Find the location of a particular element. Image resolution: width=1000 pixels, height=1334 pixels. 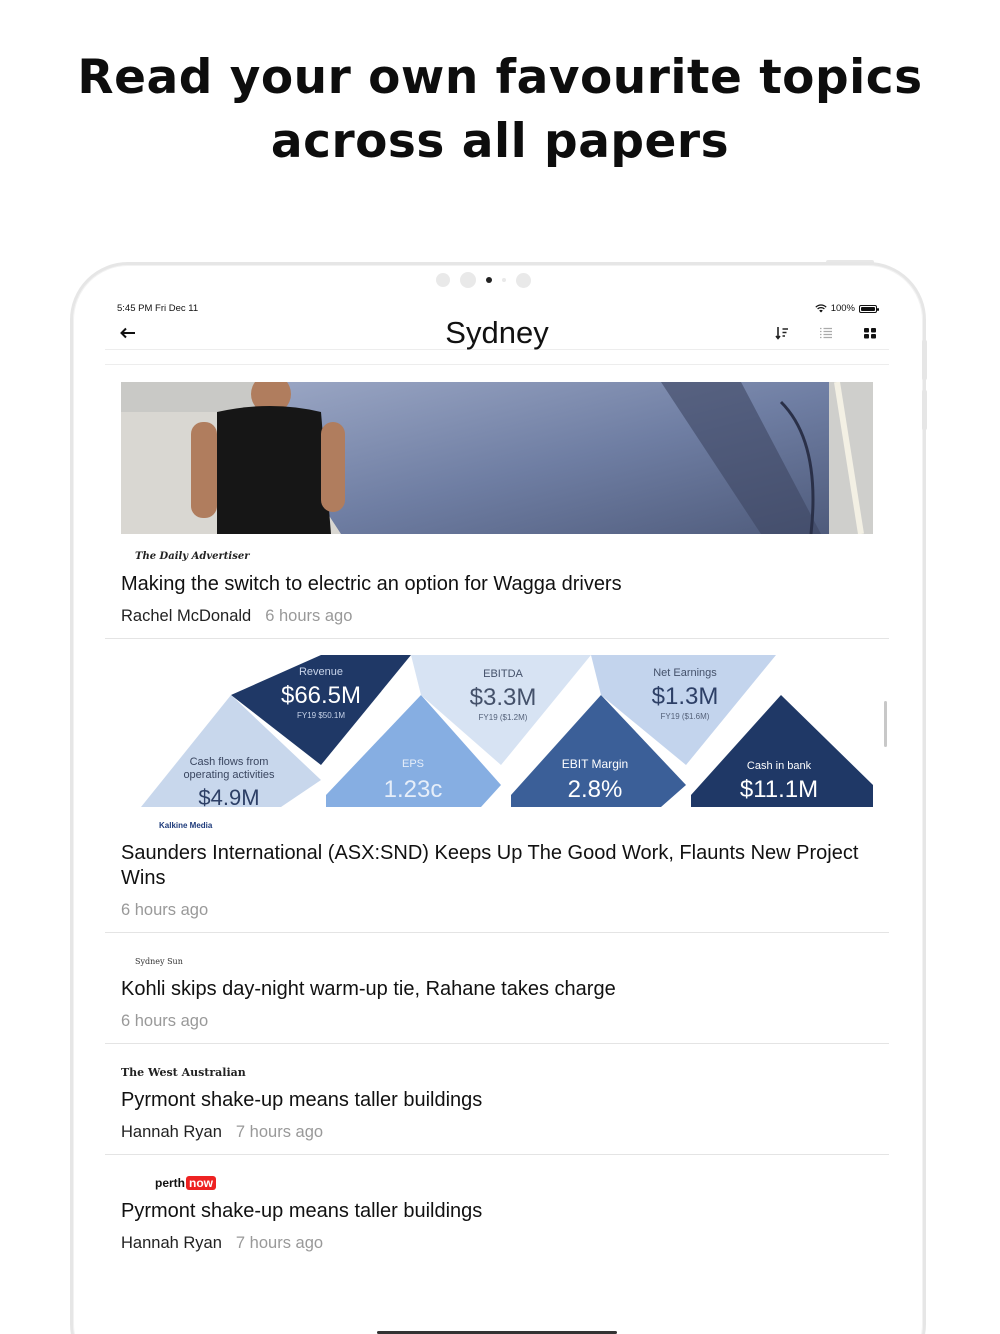

scrollbar is located at coordinates (885, 724).